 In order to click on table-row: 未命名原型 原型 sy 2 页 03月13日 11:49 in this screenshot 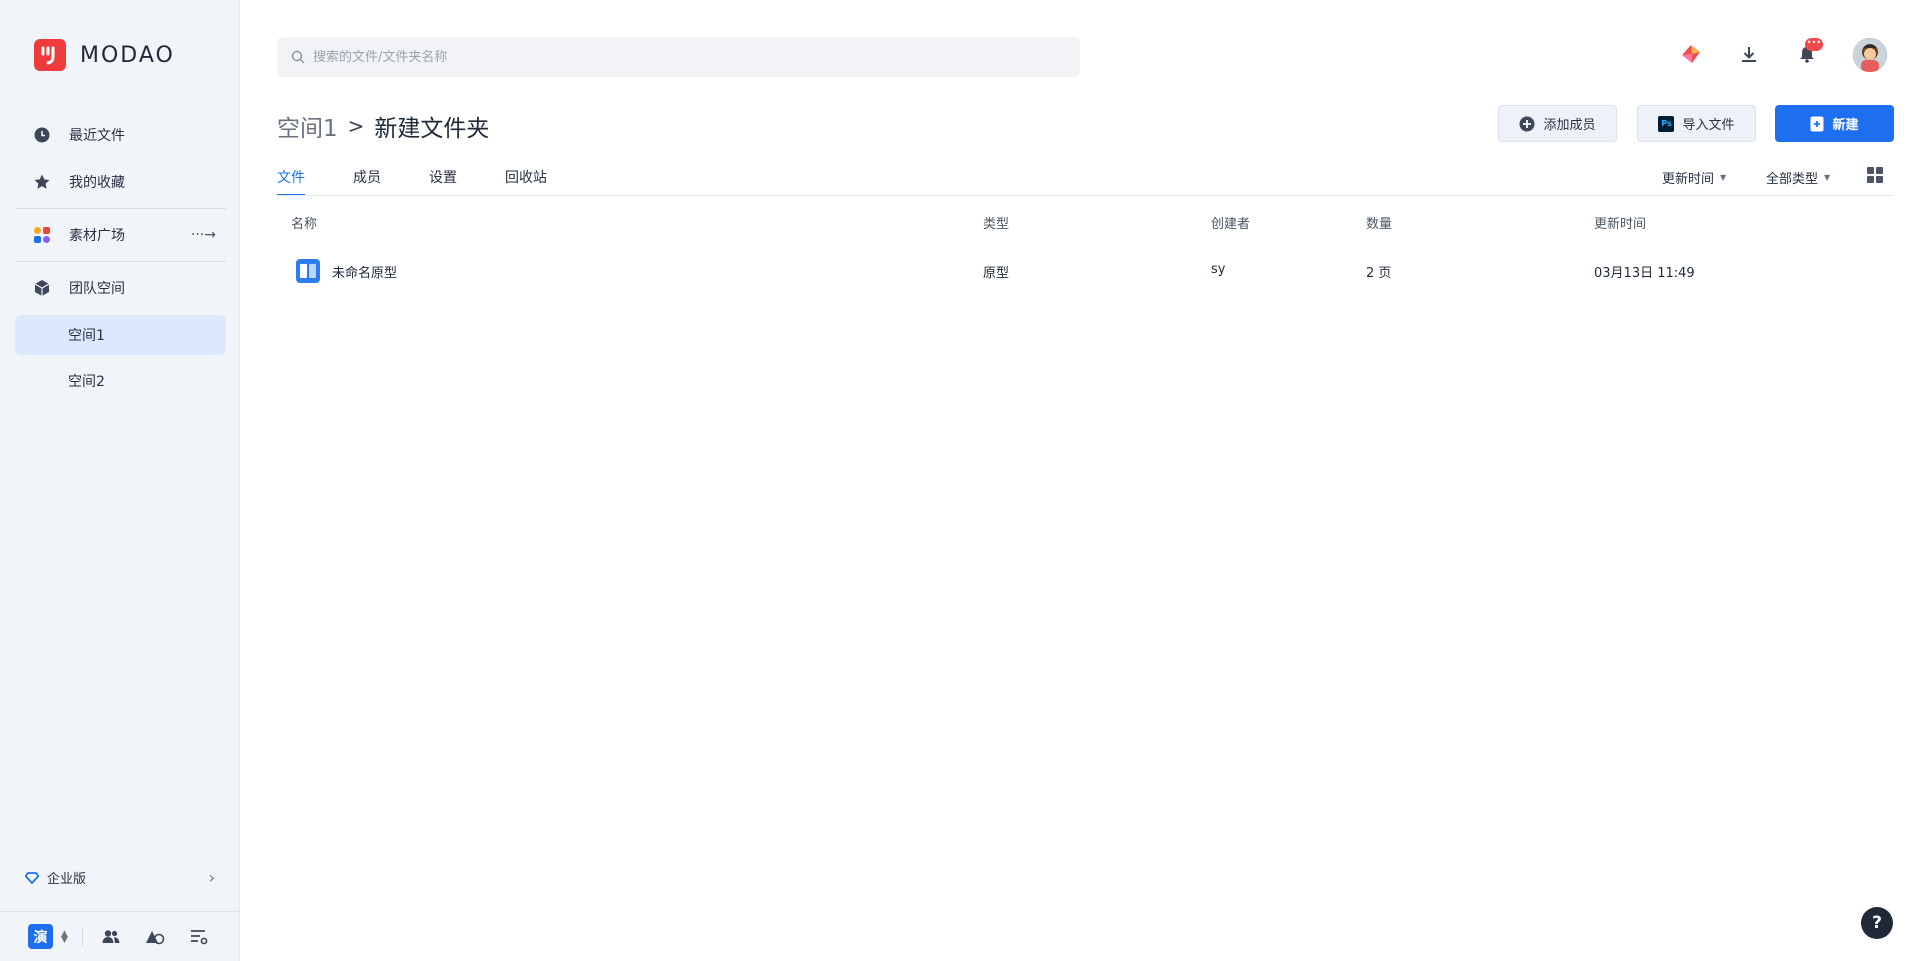, I will do `click(1085, 272)`.